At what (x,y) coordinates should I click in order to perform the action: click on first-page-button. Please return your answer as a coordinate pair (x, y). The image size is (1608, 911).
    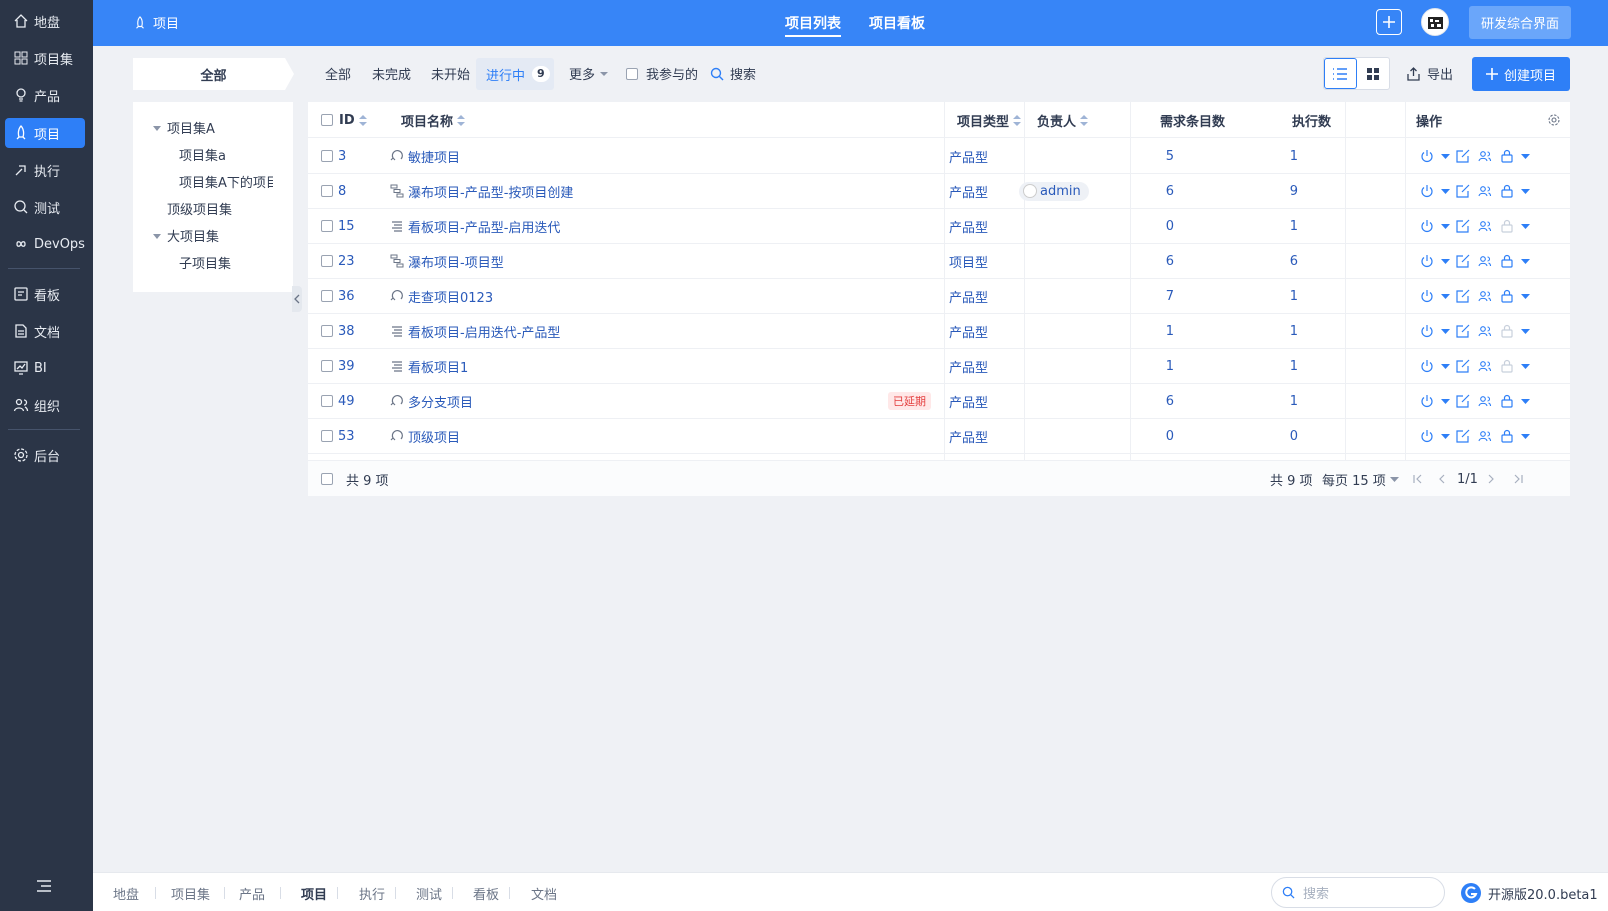
    Looking at the image, I should click on (1418, 479).